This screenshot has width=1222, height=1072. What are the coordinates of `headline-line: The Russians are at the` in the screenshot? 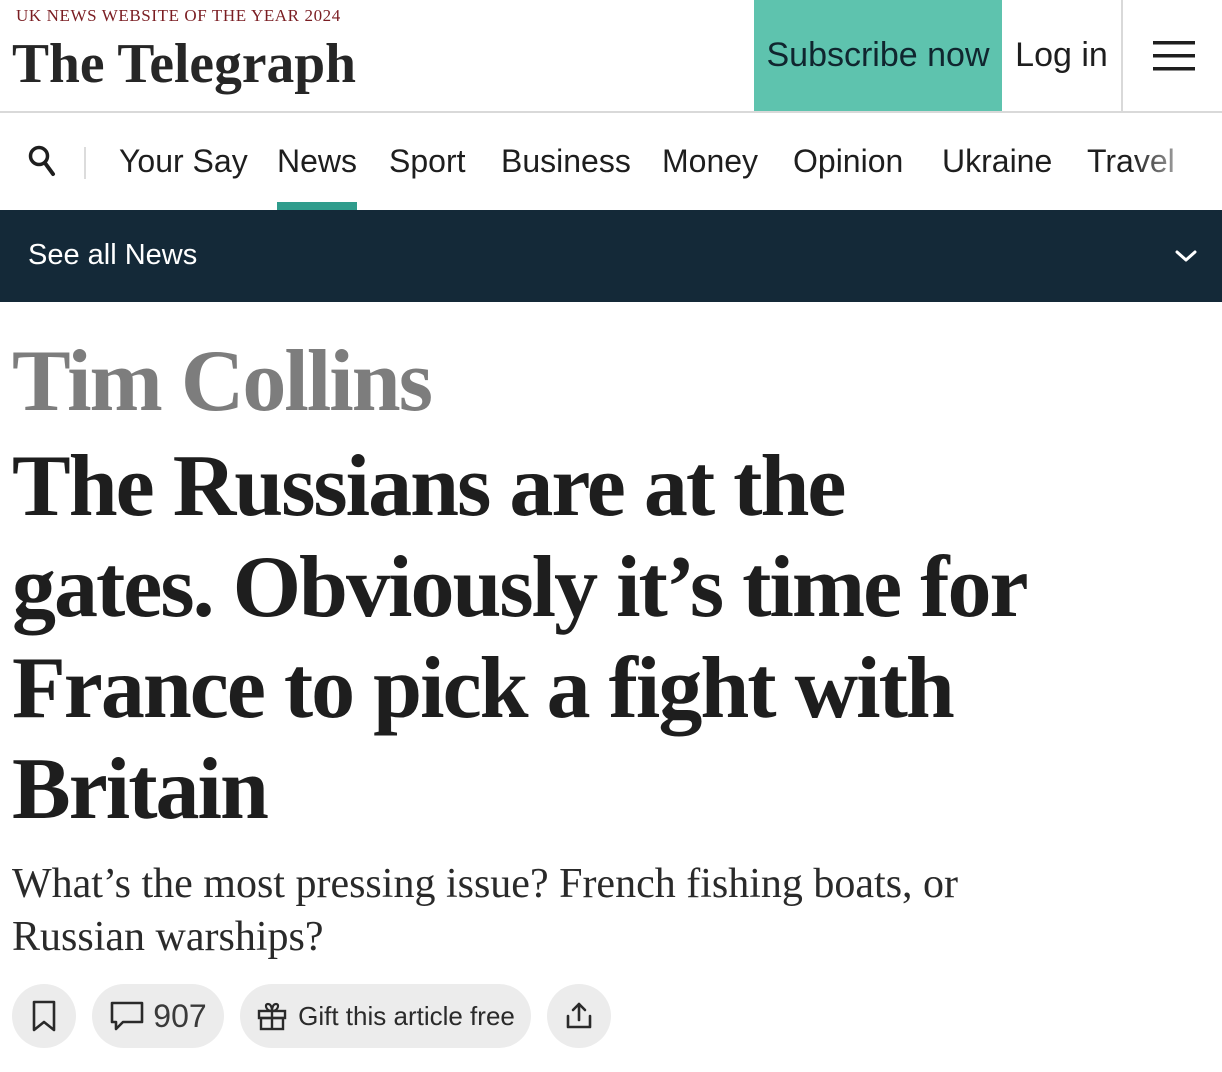 It's located at (429, 486).